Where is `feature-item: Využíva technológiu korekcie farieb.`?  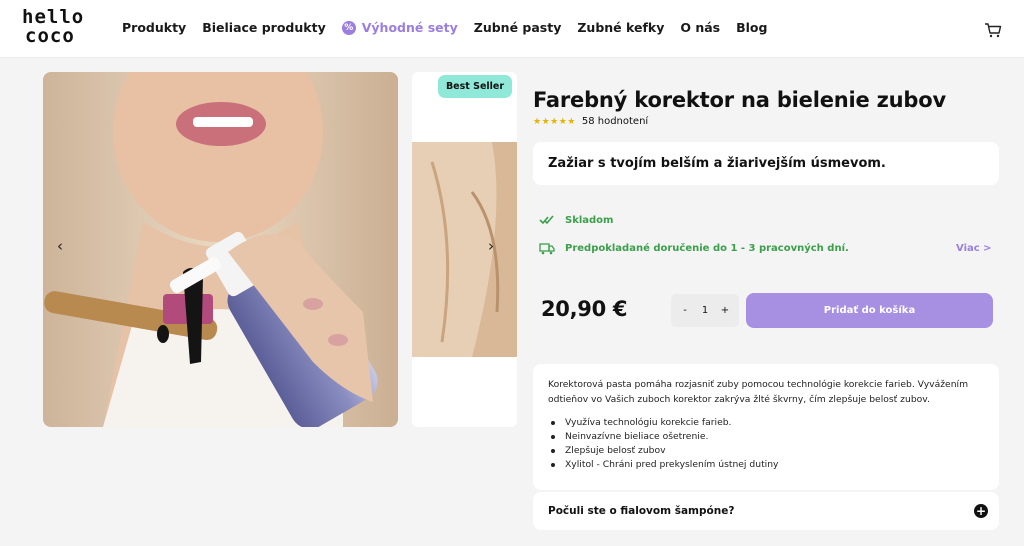
feature-item: Využíva technológiu korekcie farieb. is located at coordinates (664, 423).